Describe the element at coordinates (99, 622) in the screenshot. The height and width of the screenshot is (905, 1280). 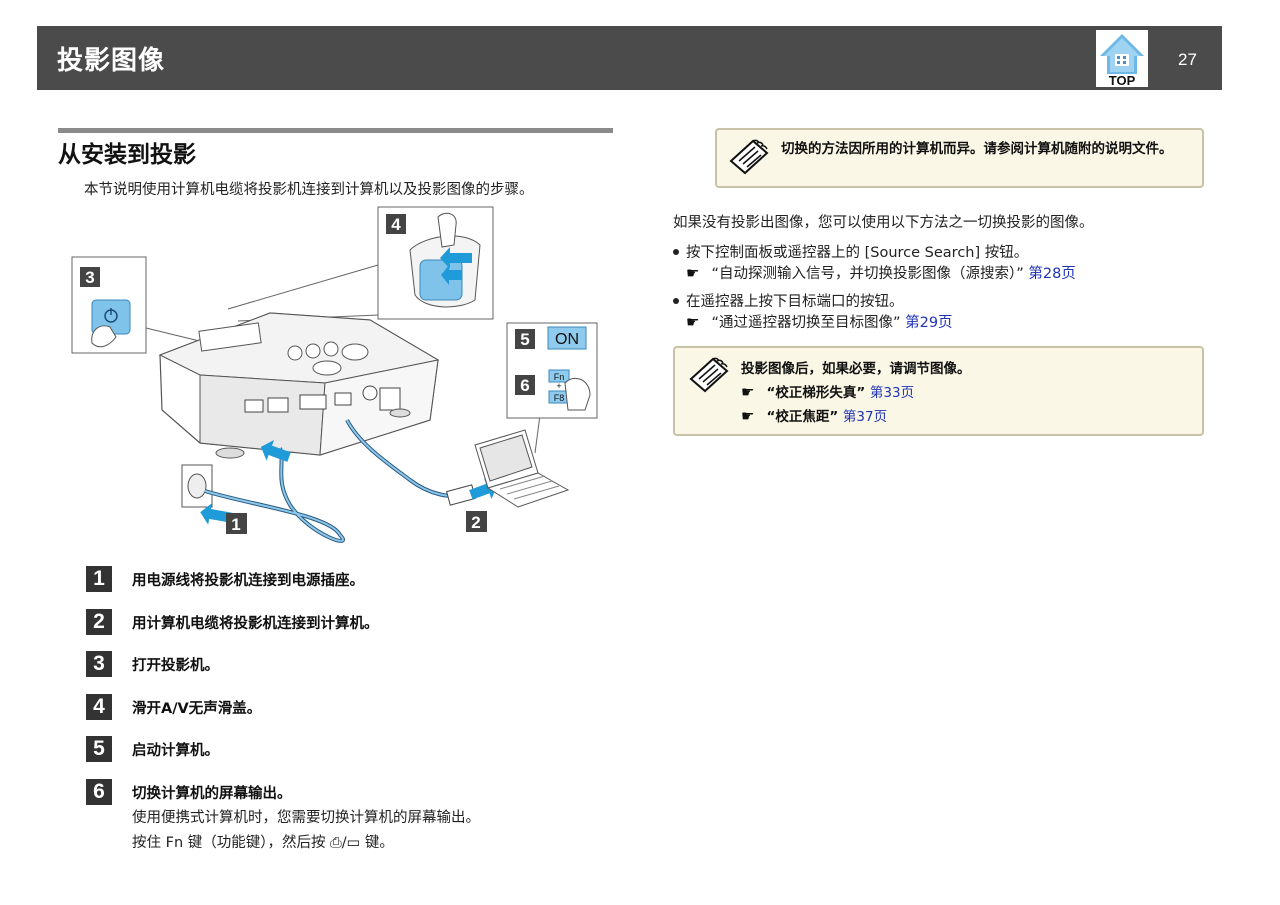
I see `step-number: 2` at that location.